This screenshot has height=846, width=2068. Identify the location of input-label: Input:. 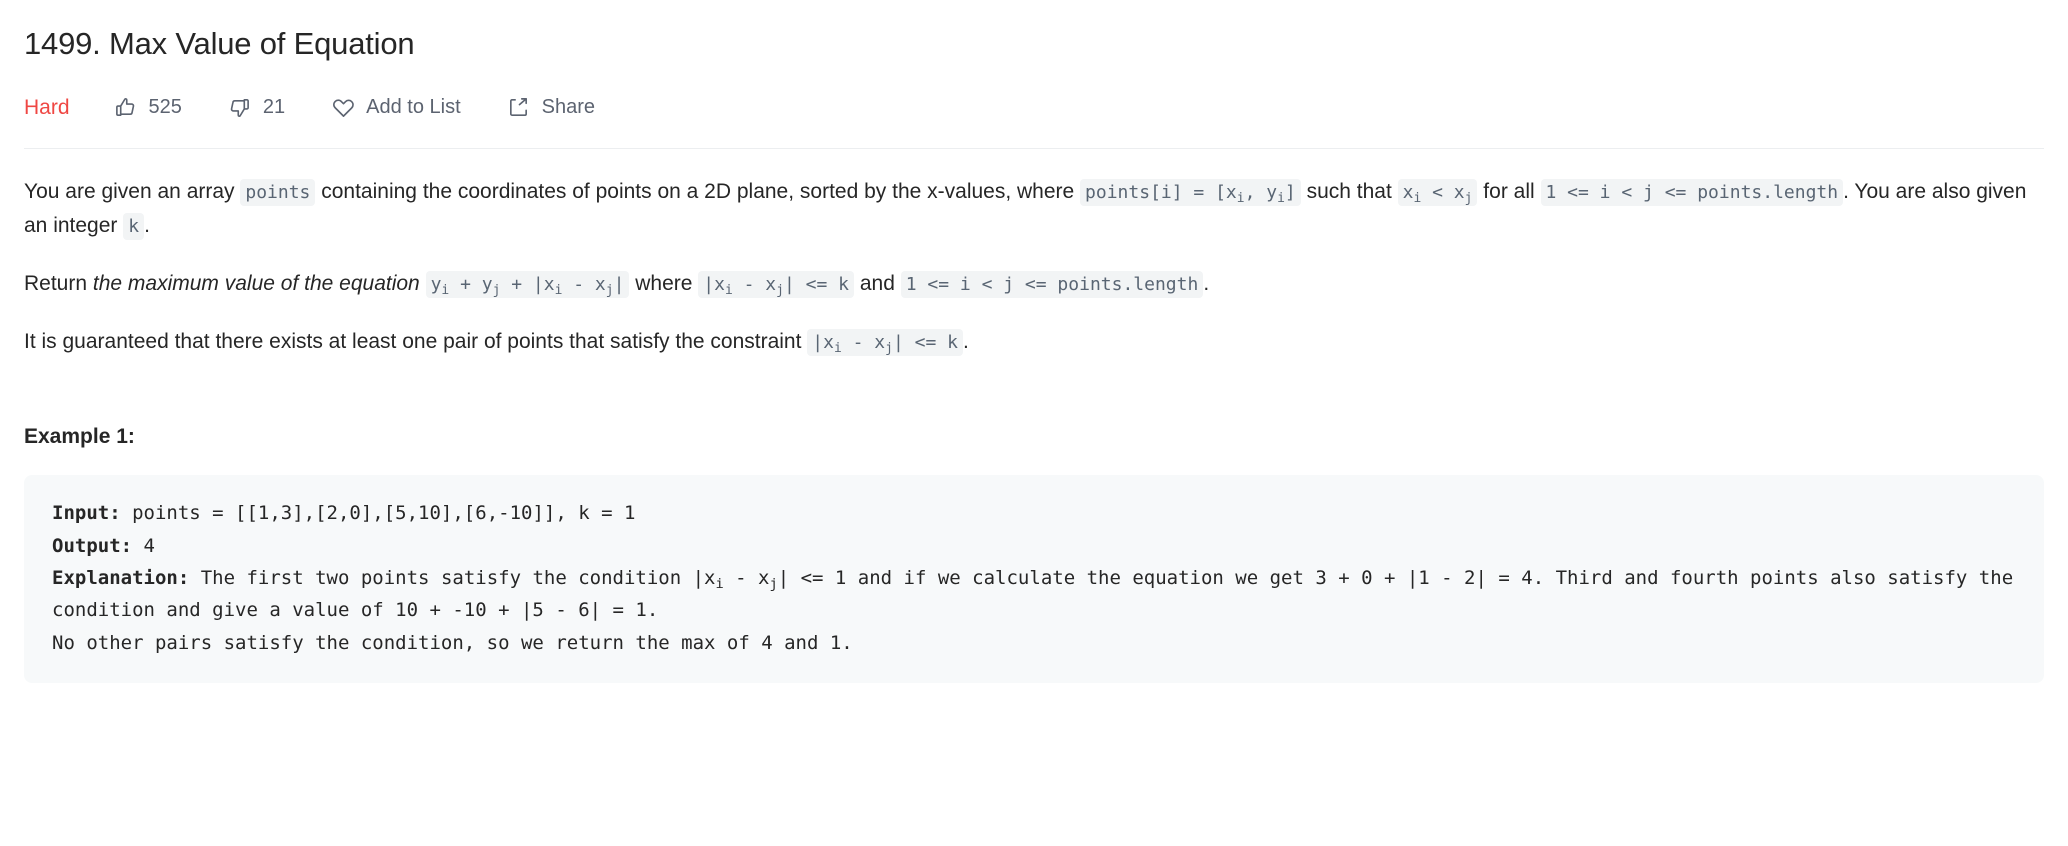
(86, 513).